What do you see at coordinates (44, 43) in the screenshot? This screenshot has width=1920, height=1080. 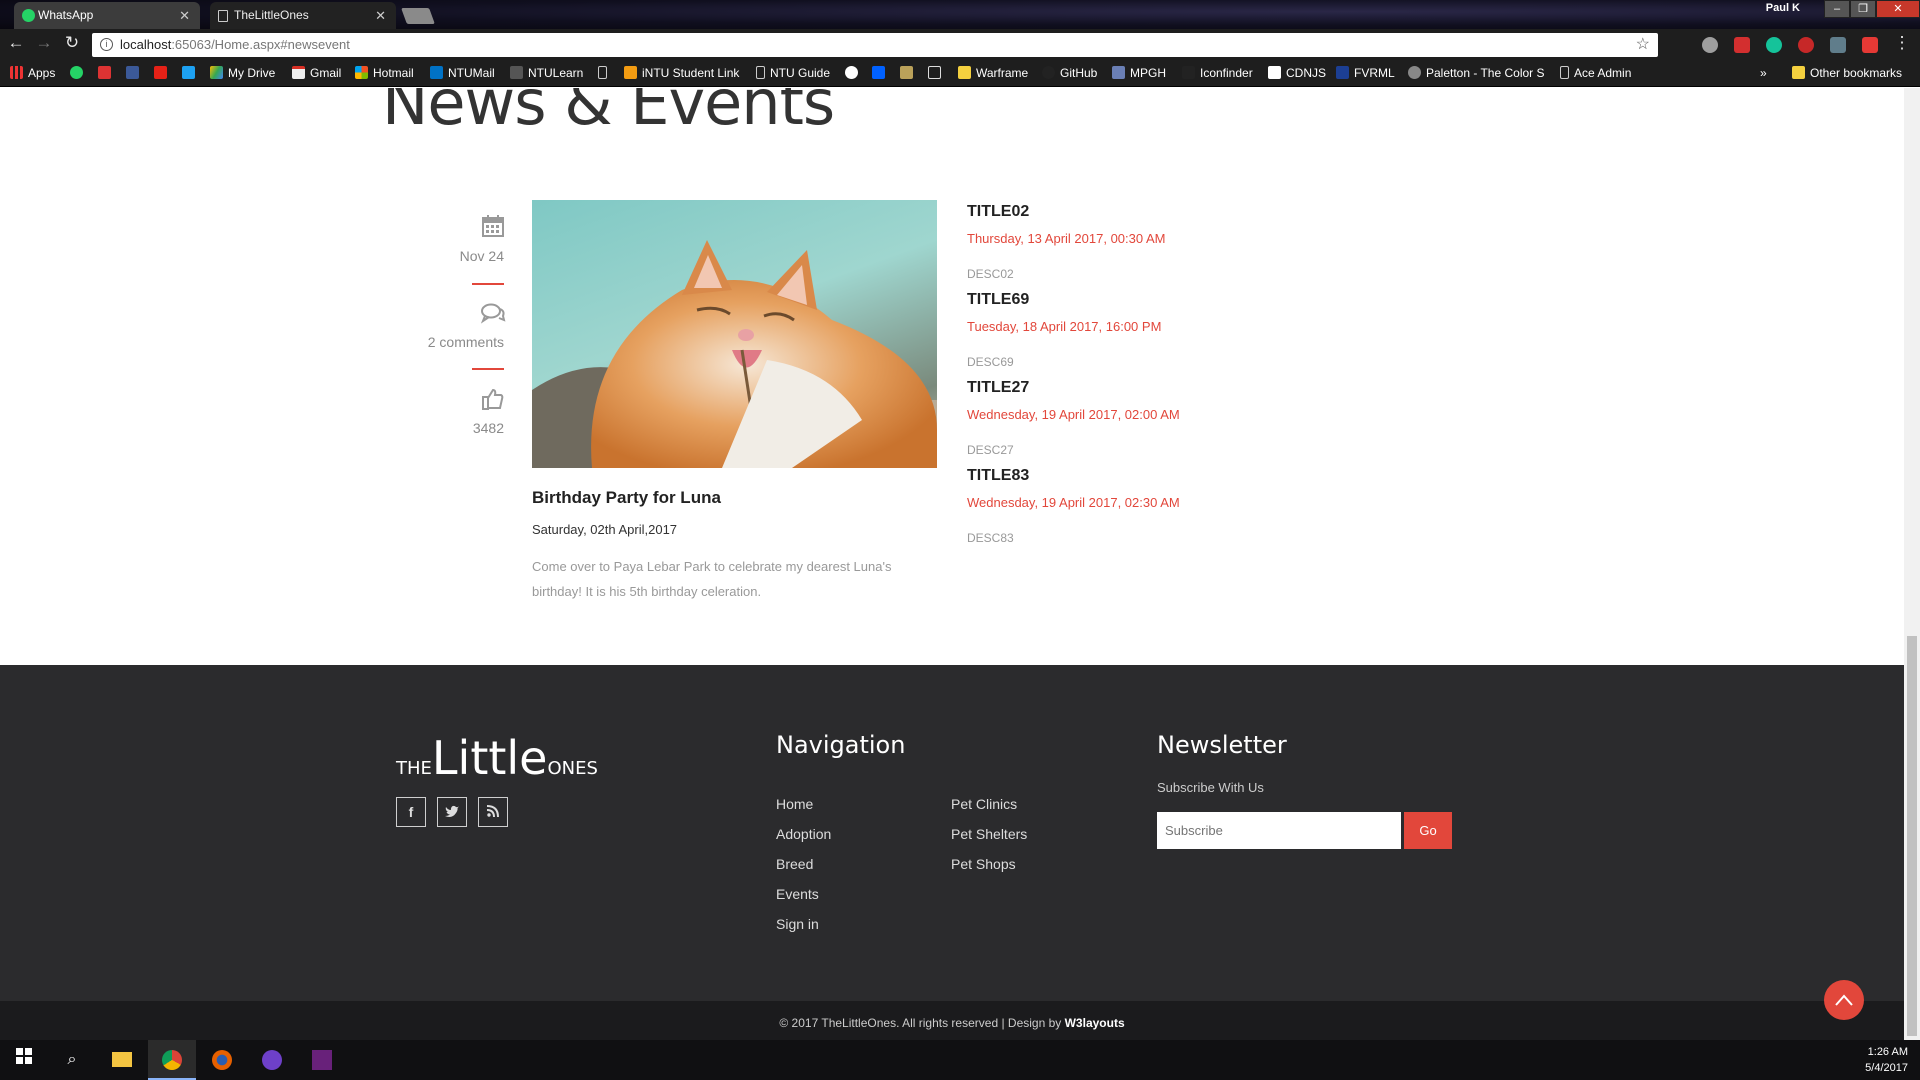 I see `forward-icon: →` at bounding box center [44, 43].